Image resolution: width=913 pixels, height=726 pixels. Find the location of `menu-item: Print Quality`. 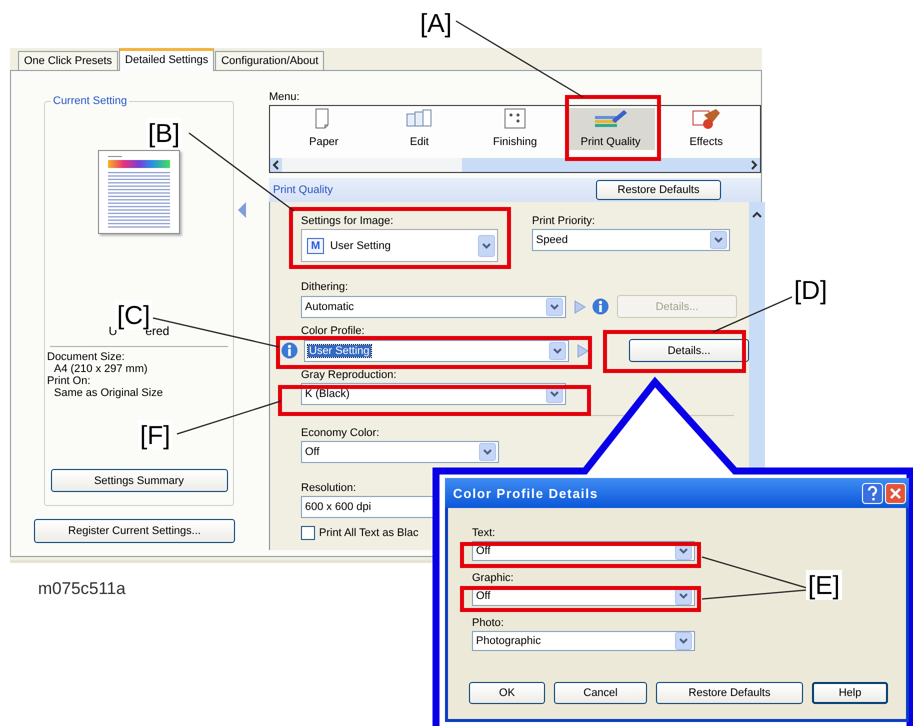

menu-item: Print Quality is located at coordinates (610, 129).